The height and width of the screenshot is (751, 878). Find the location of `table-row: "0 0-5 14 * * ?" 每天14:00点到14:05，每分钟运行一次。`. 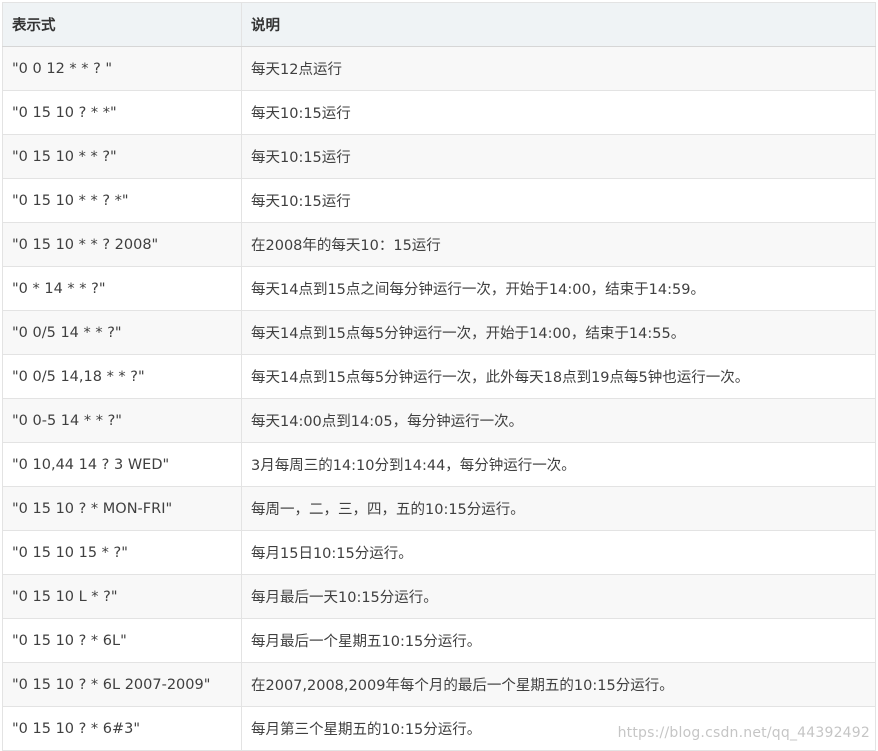

table-row: "0 0-5 14 * * ?" 每天14:00点到14:05，每分钟运行一次。 is located at coordinates (439, 420).